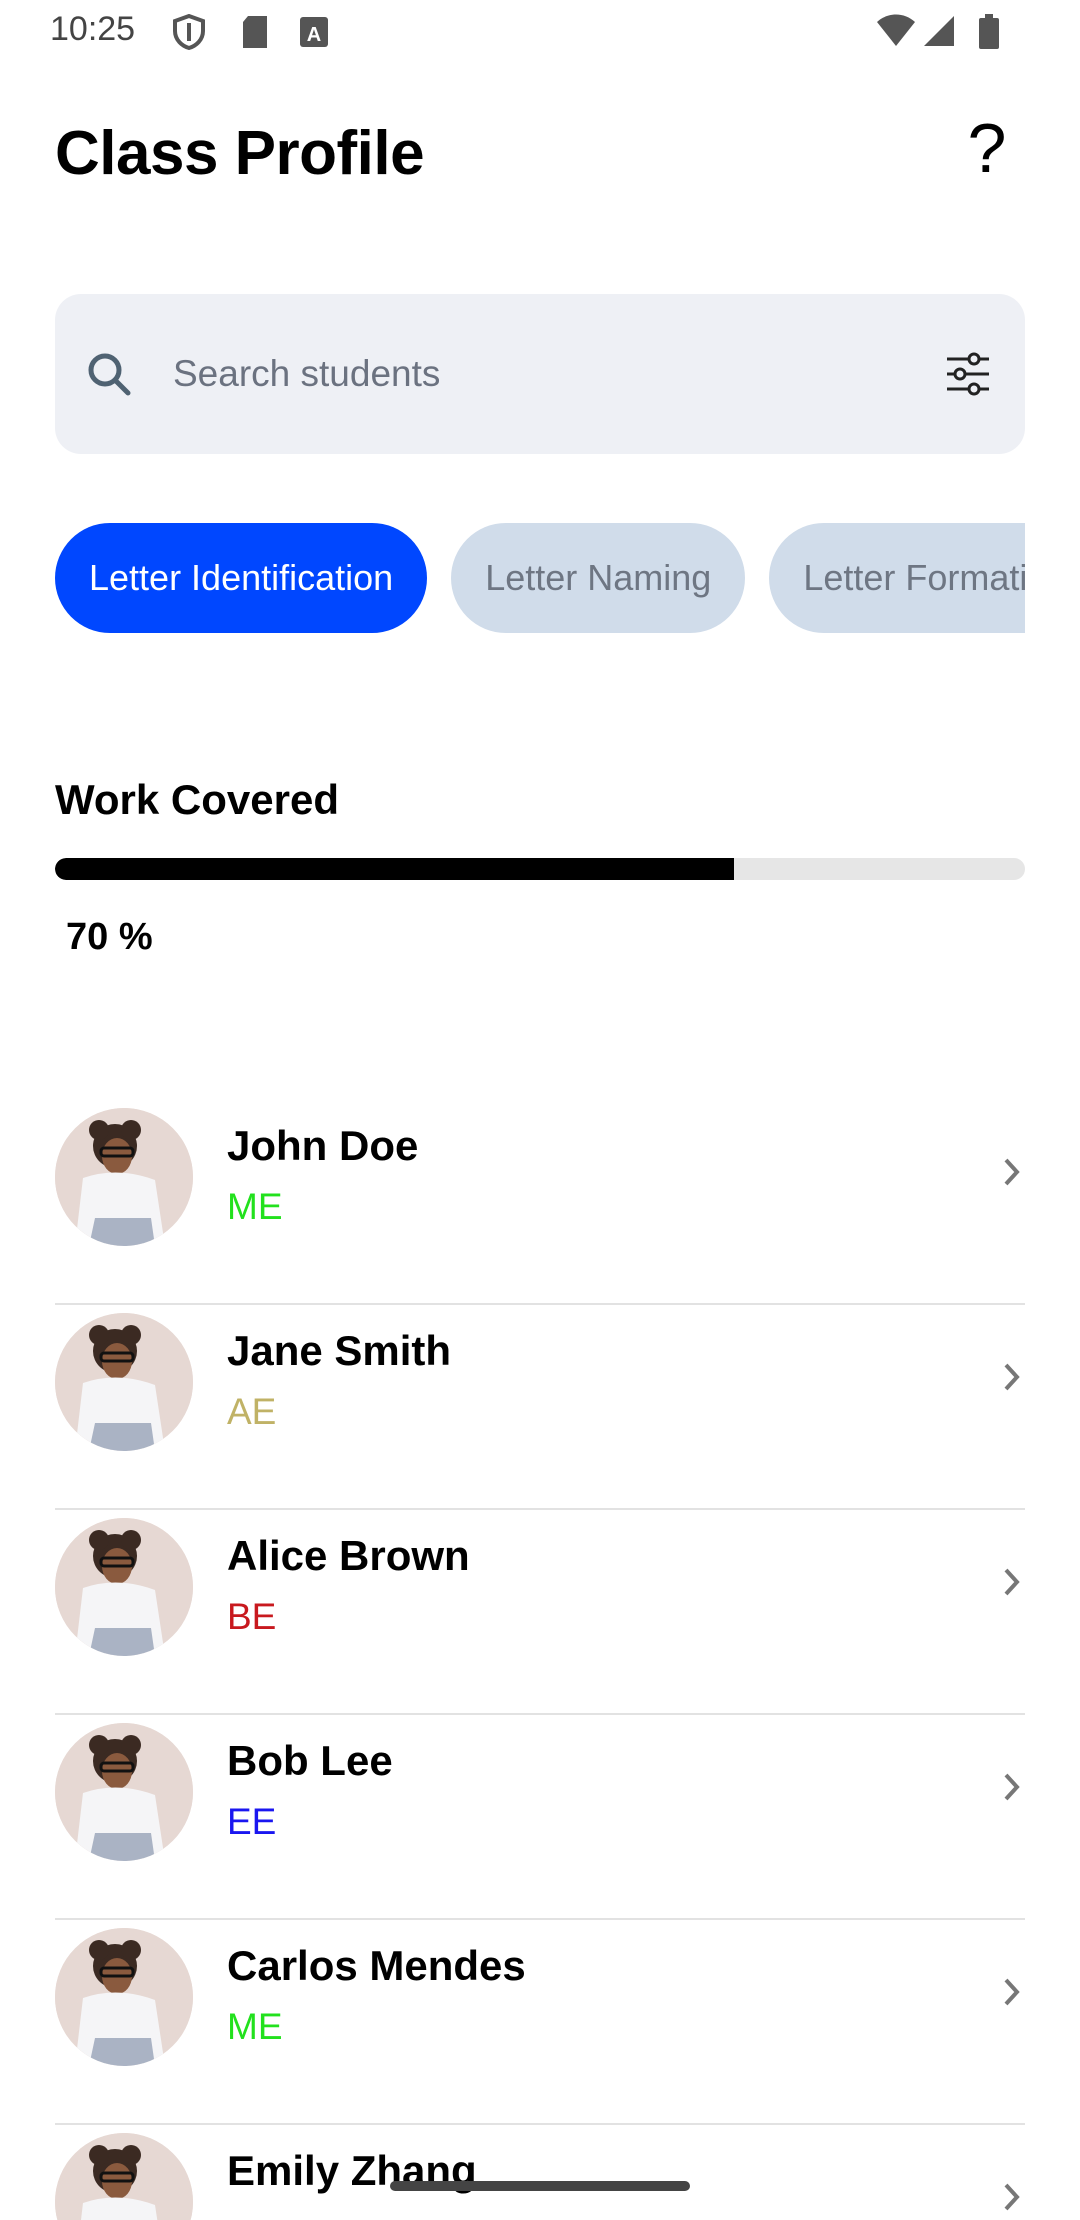 The image size is (1080, 2220). I want to click on shield-icon, so click(189, 32).